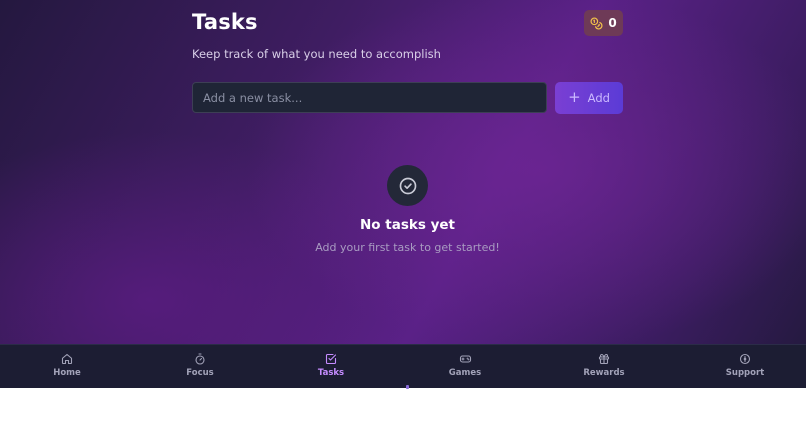 Image resolution: width=806 pixels, height=439 pixels. What do you see at coordinates (407, 387) in the screenshot?
I see `active-tab-indicator` at bounding box center [407, 387].